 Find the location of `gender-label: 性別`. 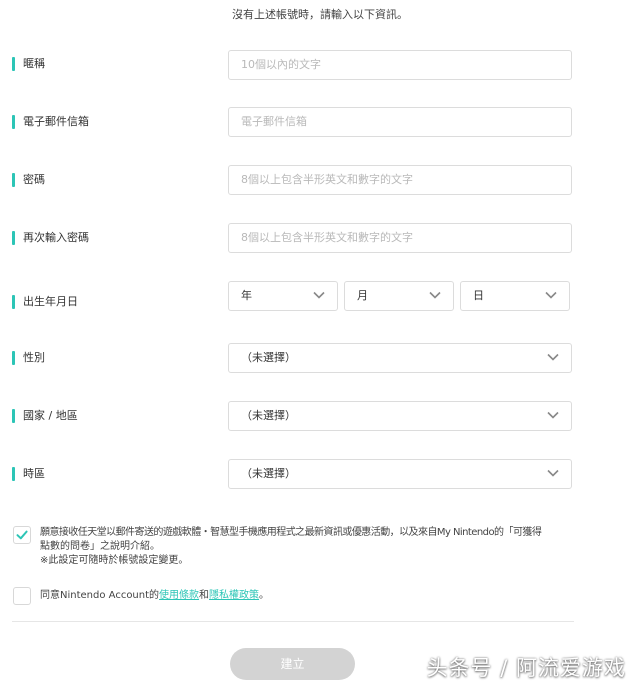

gender-label: 性別 is located at coordinates (28, 358).